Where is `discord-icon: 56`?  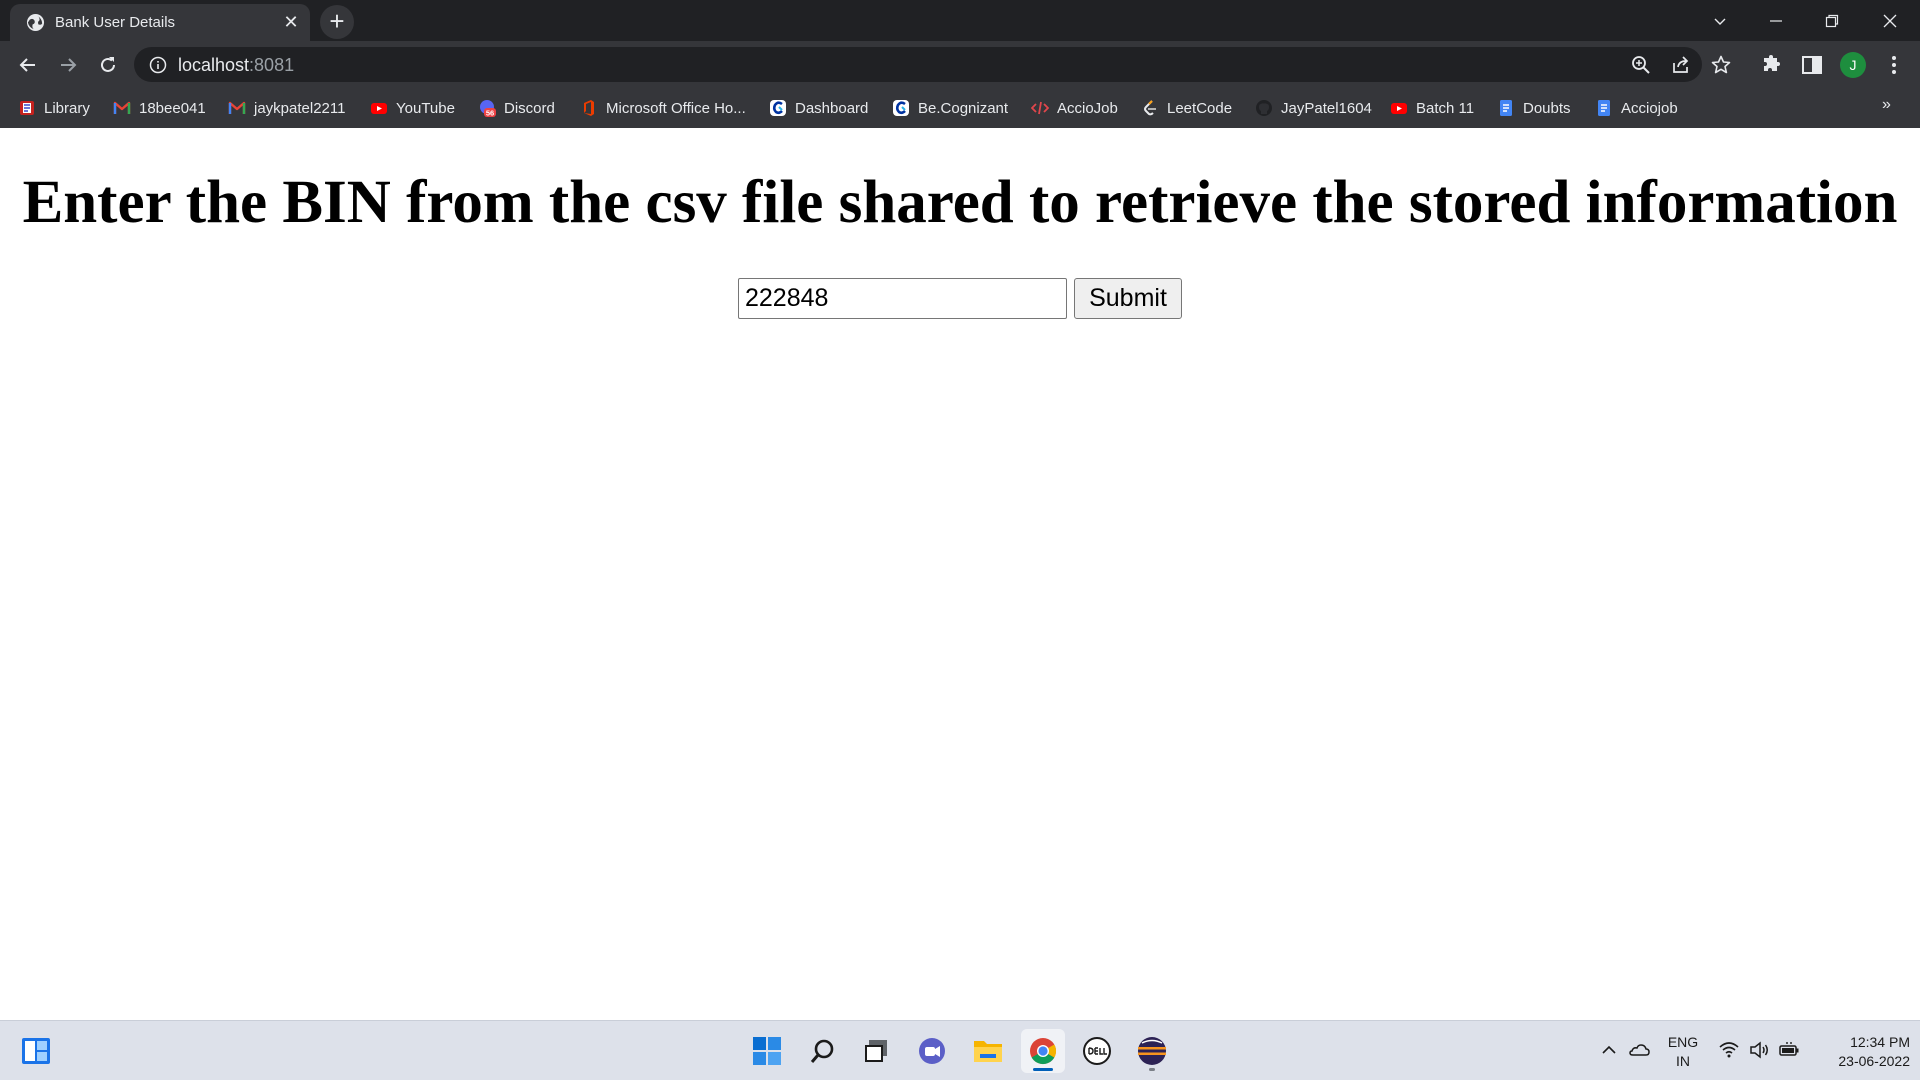 discord-icon: 56 is located at coordinates (488, 109).